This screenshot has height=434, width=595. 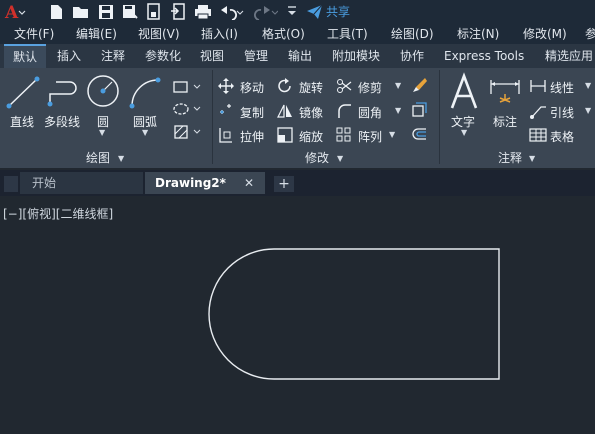 What do you see at coordinates (81, 183) in the screenshot?
I see `tab-start: 开始` at bounding box center [81, 183].